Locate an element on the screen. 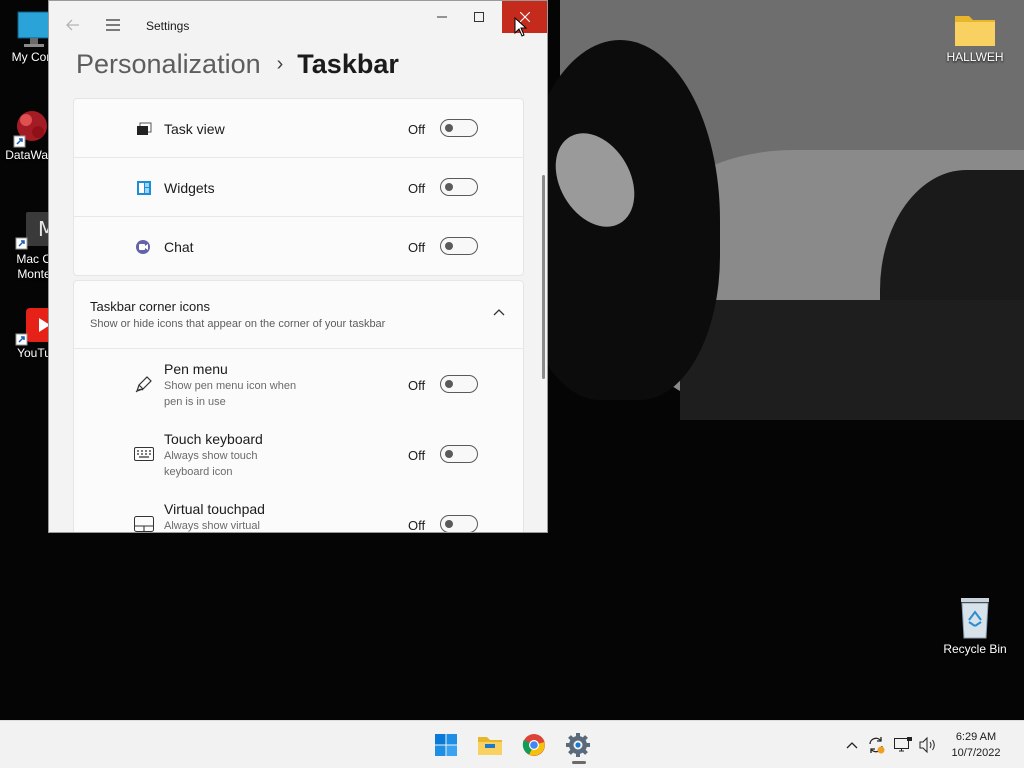  active-app-indicator is located at coordinates (579, 762).